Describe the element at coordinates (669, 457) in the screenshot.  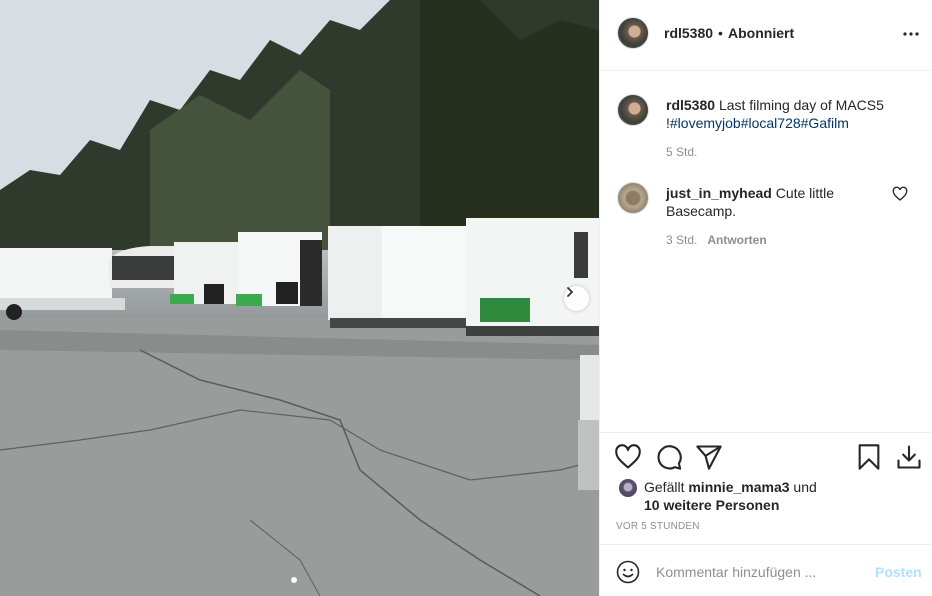
I see `comment-bubble-icon` at that location.